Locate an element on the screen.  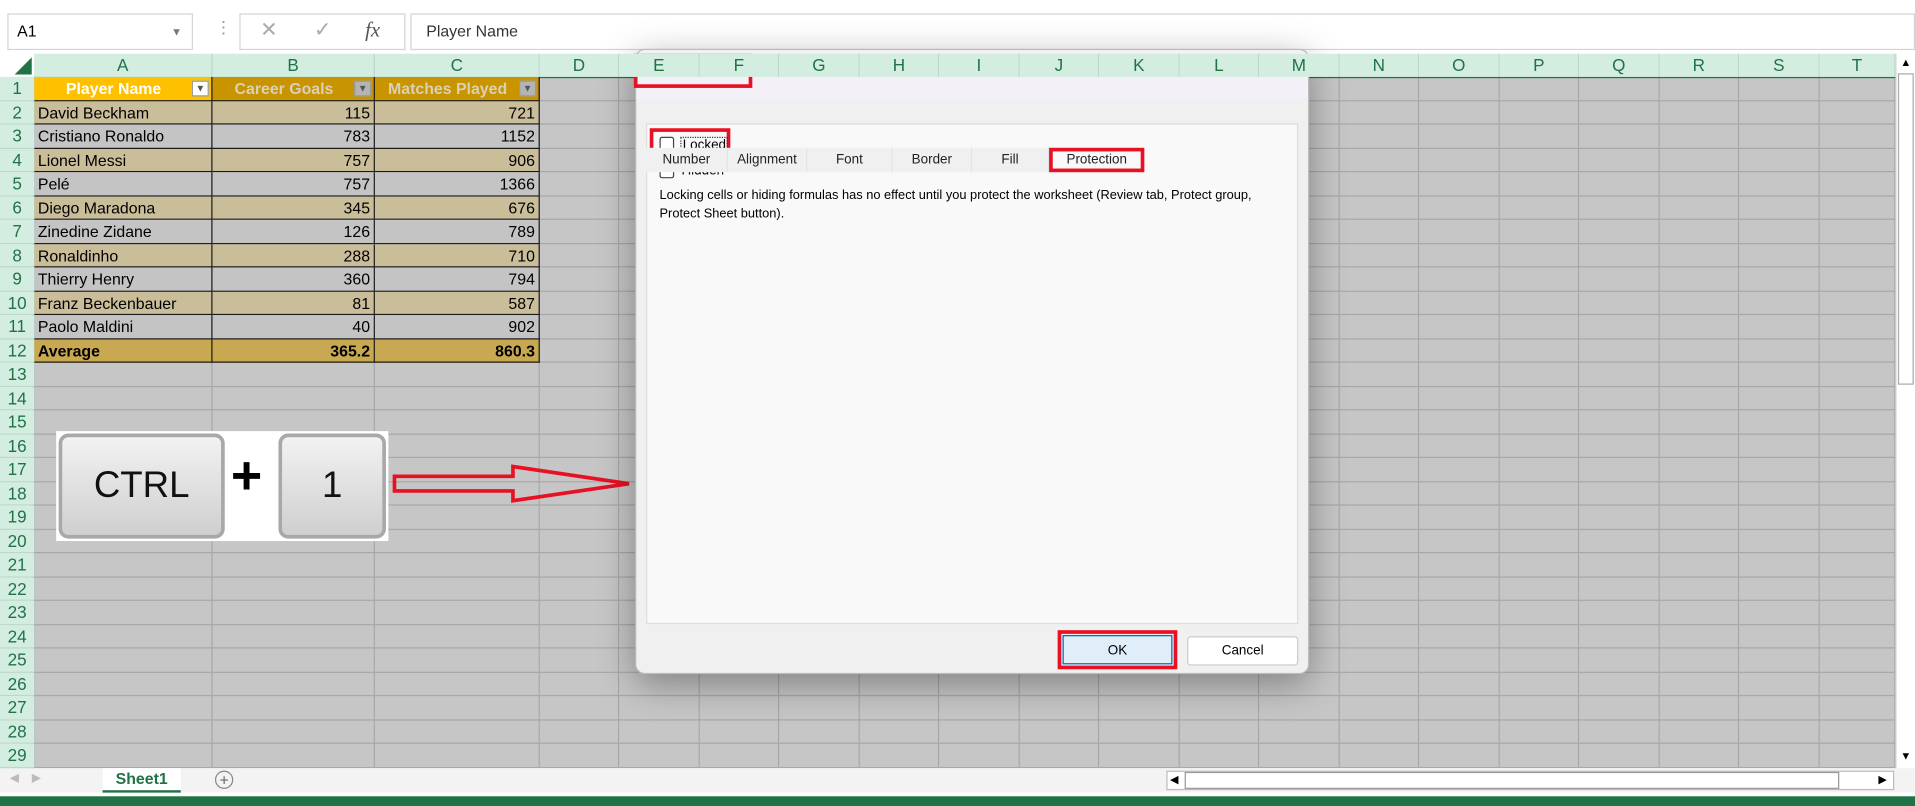
data-row-cell: 1152 is located at coordinates (457, 136).